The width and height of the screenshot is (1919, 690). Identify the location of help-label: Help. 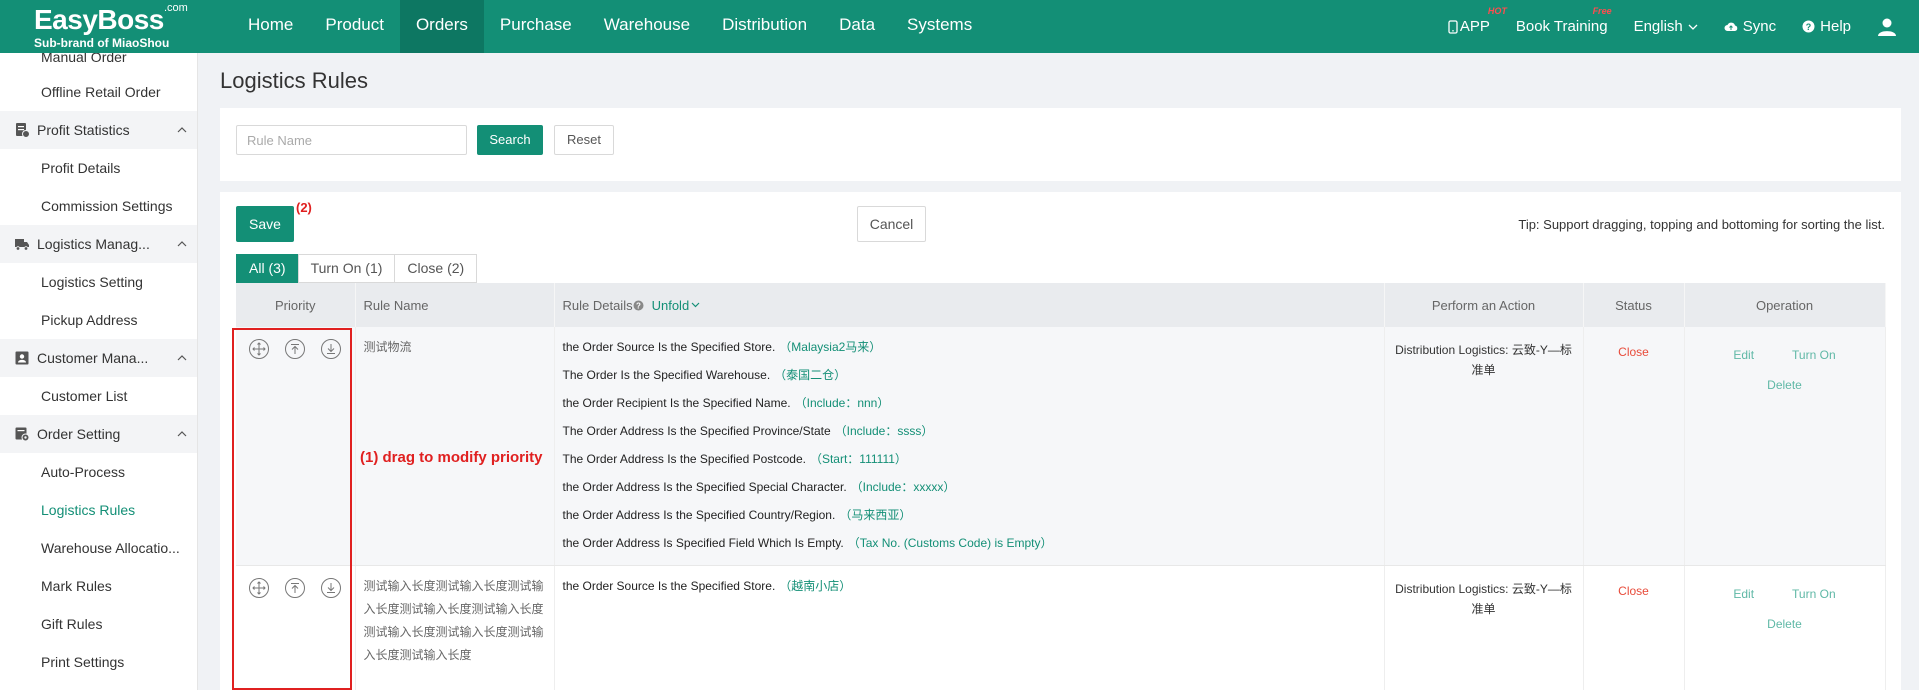
(1835, 26).